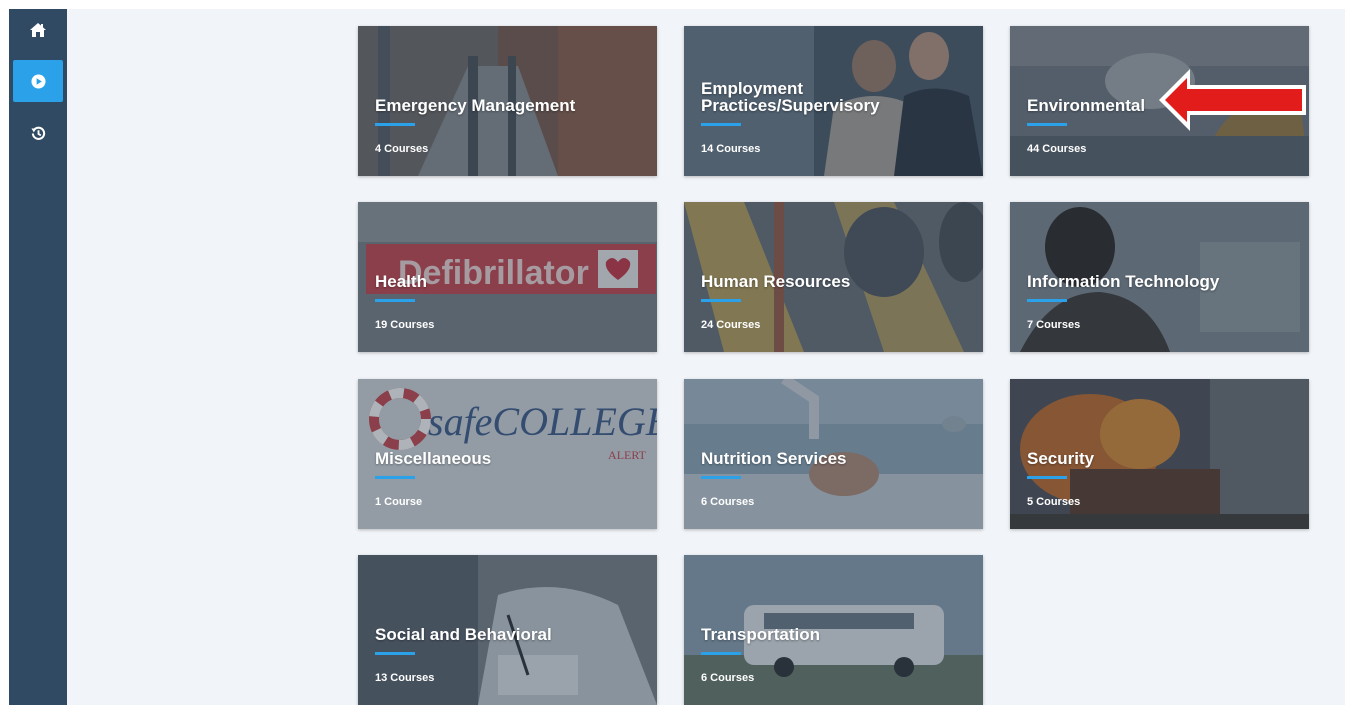 The image size is (1345, 705). Describe the element at coordinates (475, 105) in the screenshot. I see `card-title: Emergency Management` at that location.